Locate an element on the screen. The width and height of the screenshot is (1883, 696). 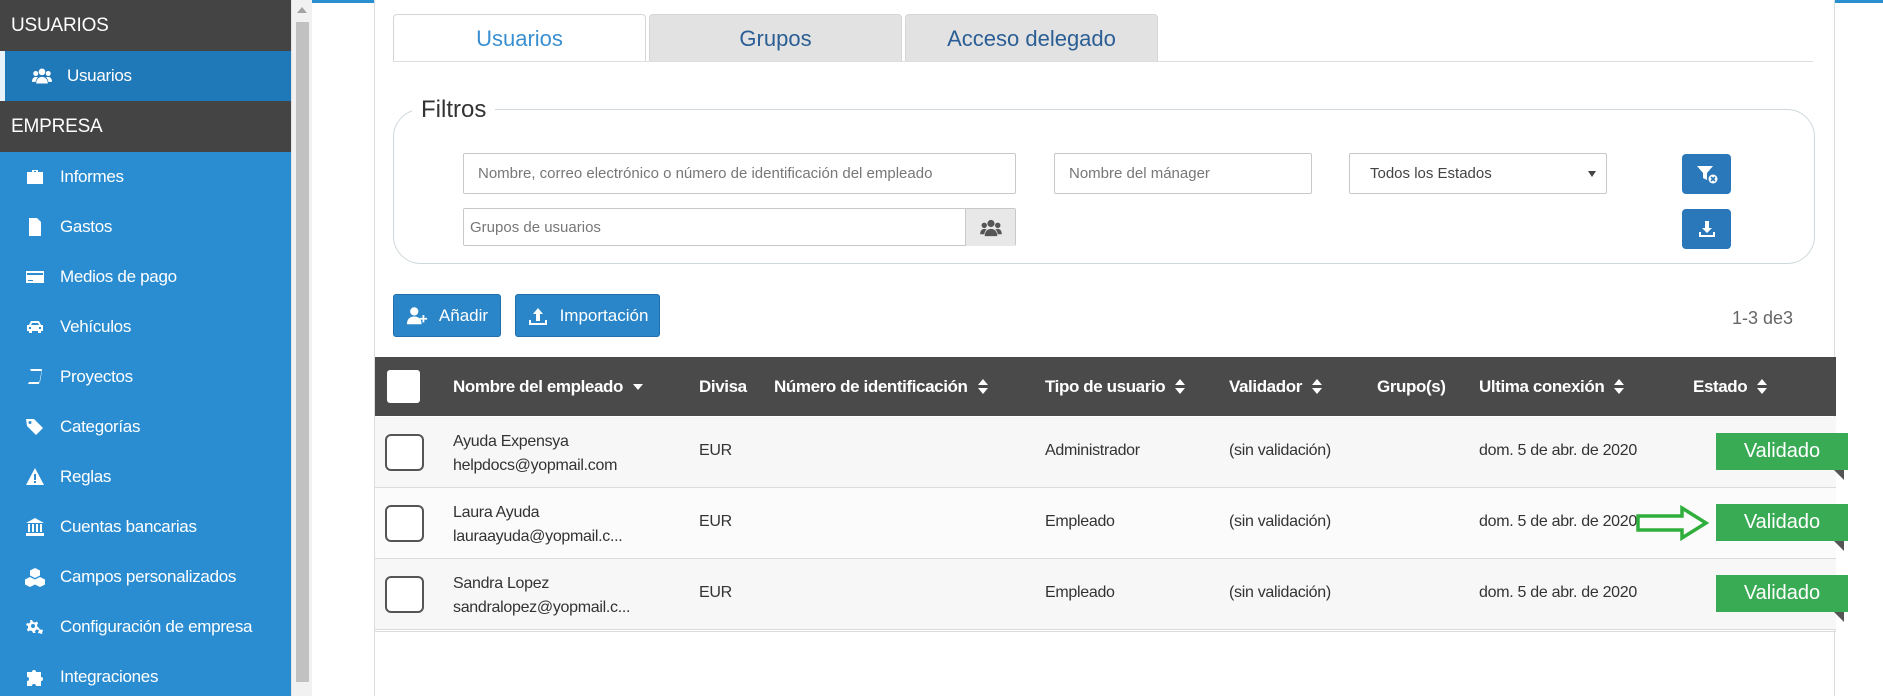
column-header-name: Nombre del empleado is located at coordinates (548, 386).